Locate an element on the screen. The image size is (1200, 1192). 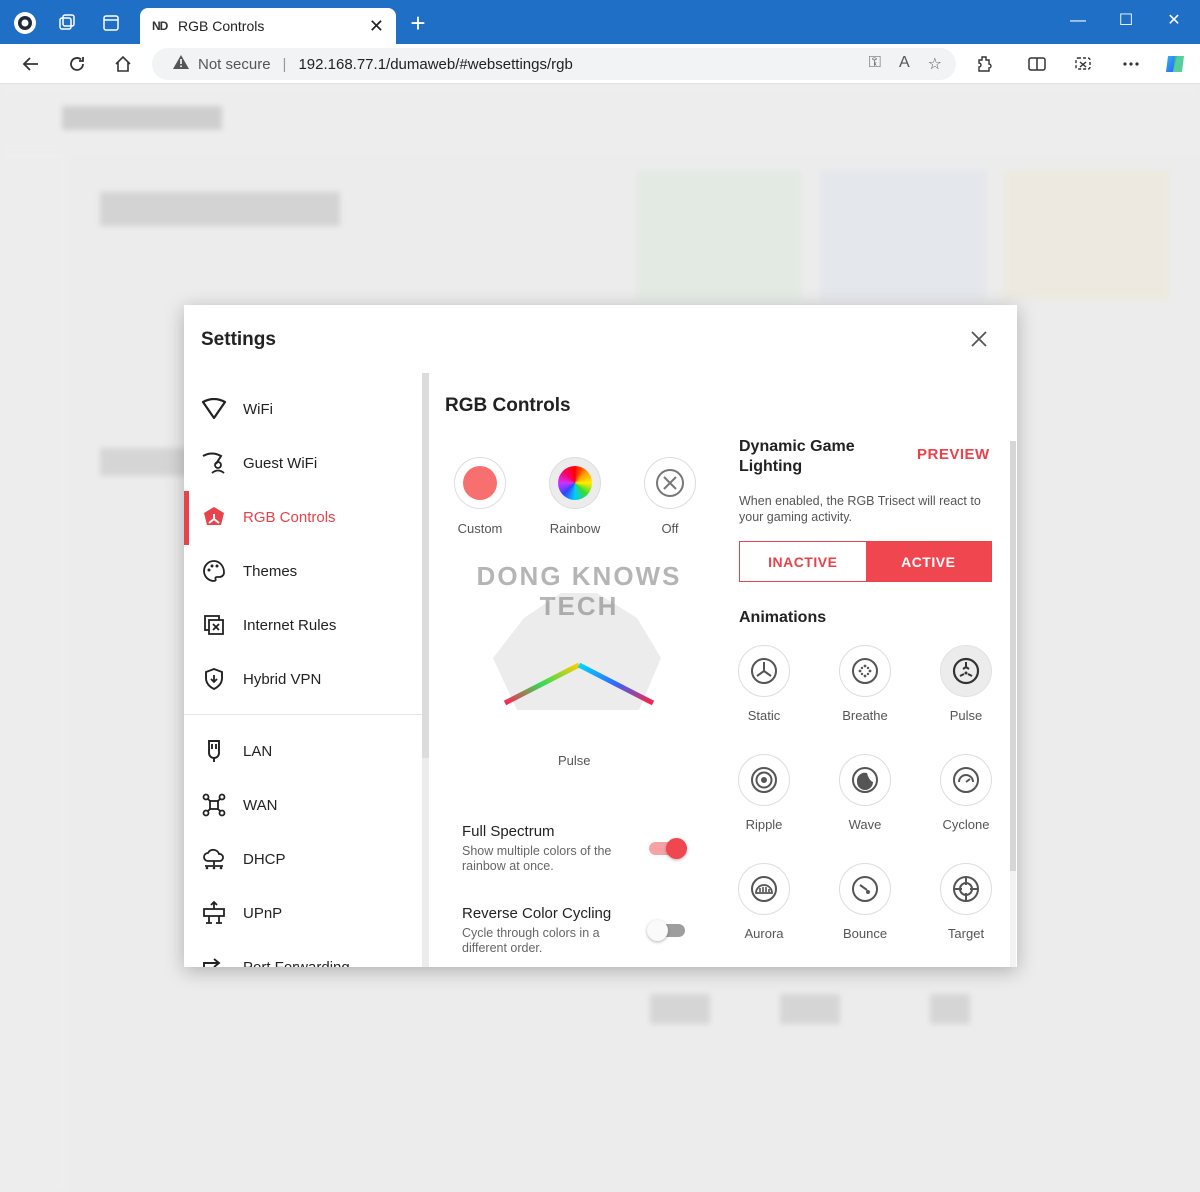
sidebar-item-hybrid-vpn: Hybrid VPN is located at coordinates (303, 679).